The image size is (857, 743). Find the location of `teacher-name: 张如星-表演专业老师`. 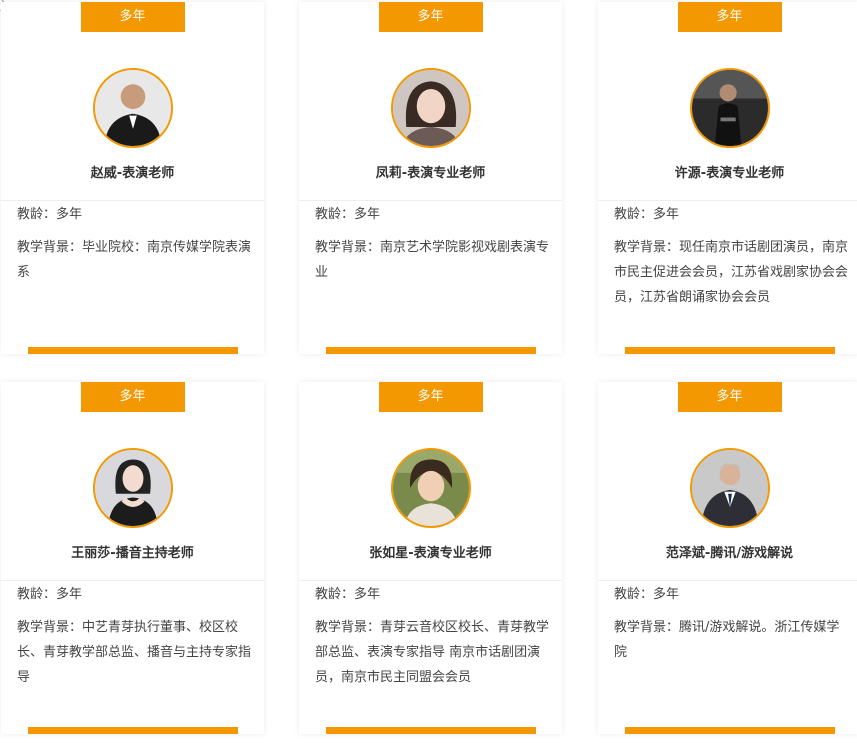

teacher-name: 张如星-表演专业老师 is located at coordinates (430, 553).